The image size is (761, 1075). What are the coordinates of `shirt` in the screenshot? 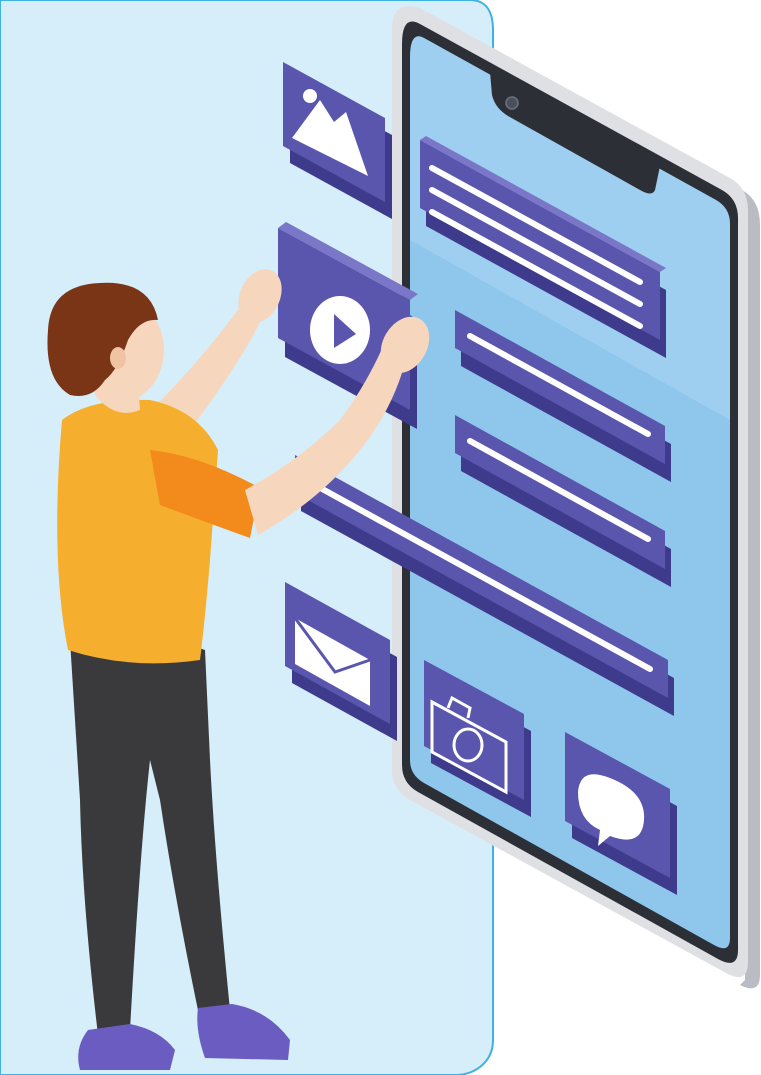 It's located at (138, 531).